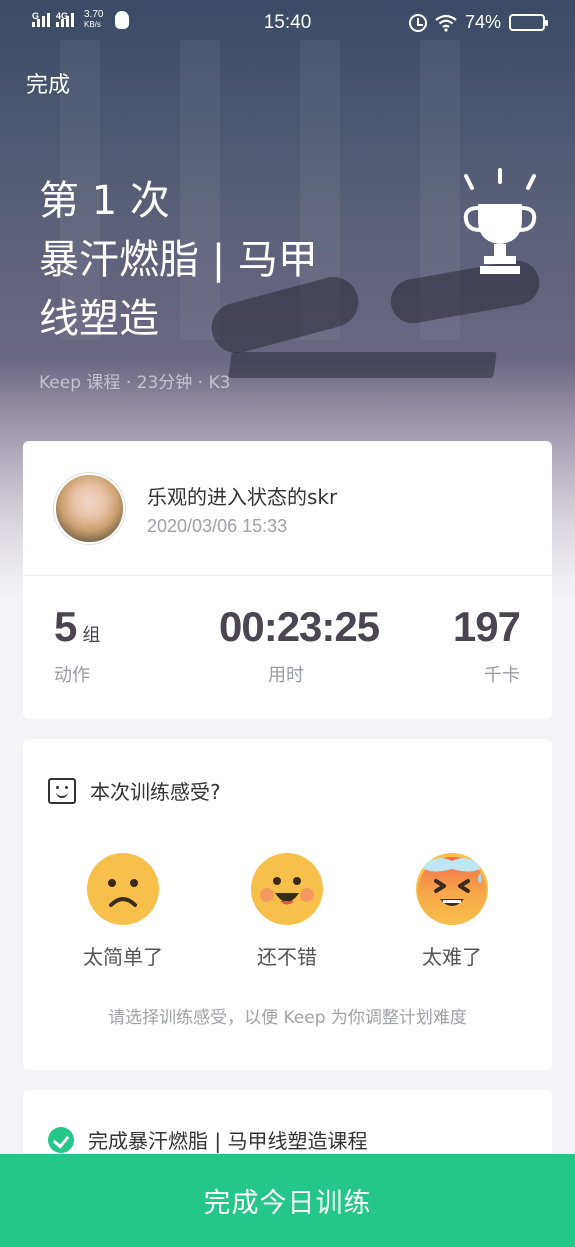  Describe the element at coordinates (482, 22) in the screenshot. I see `battery-percent: 74%` at that location.